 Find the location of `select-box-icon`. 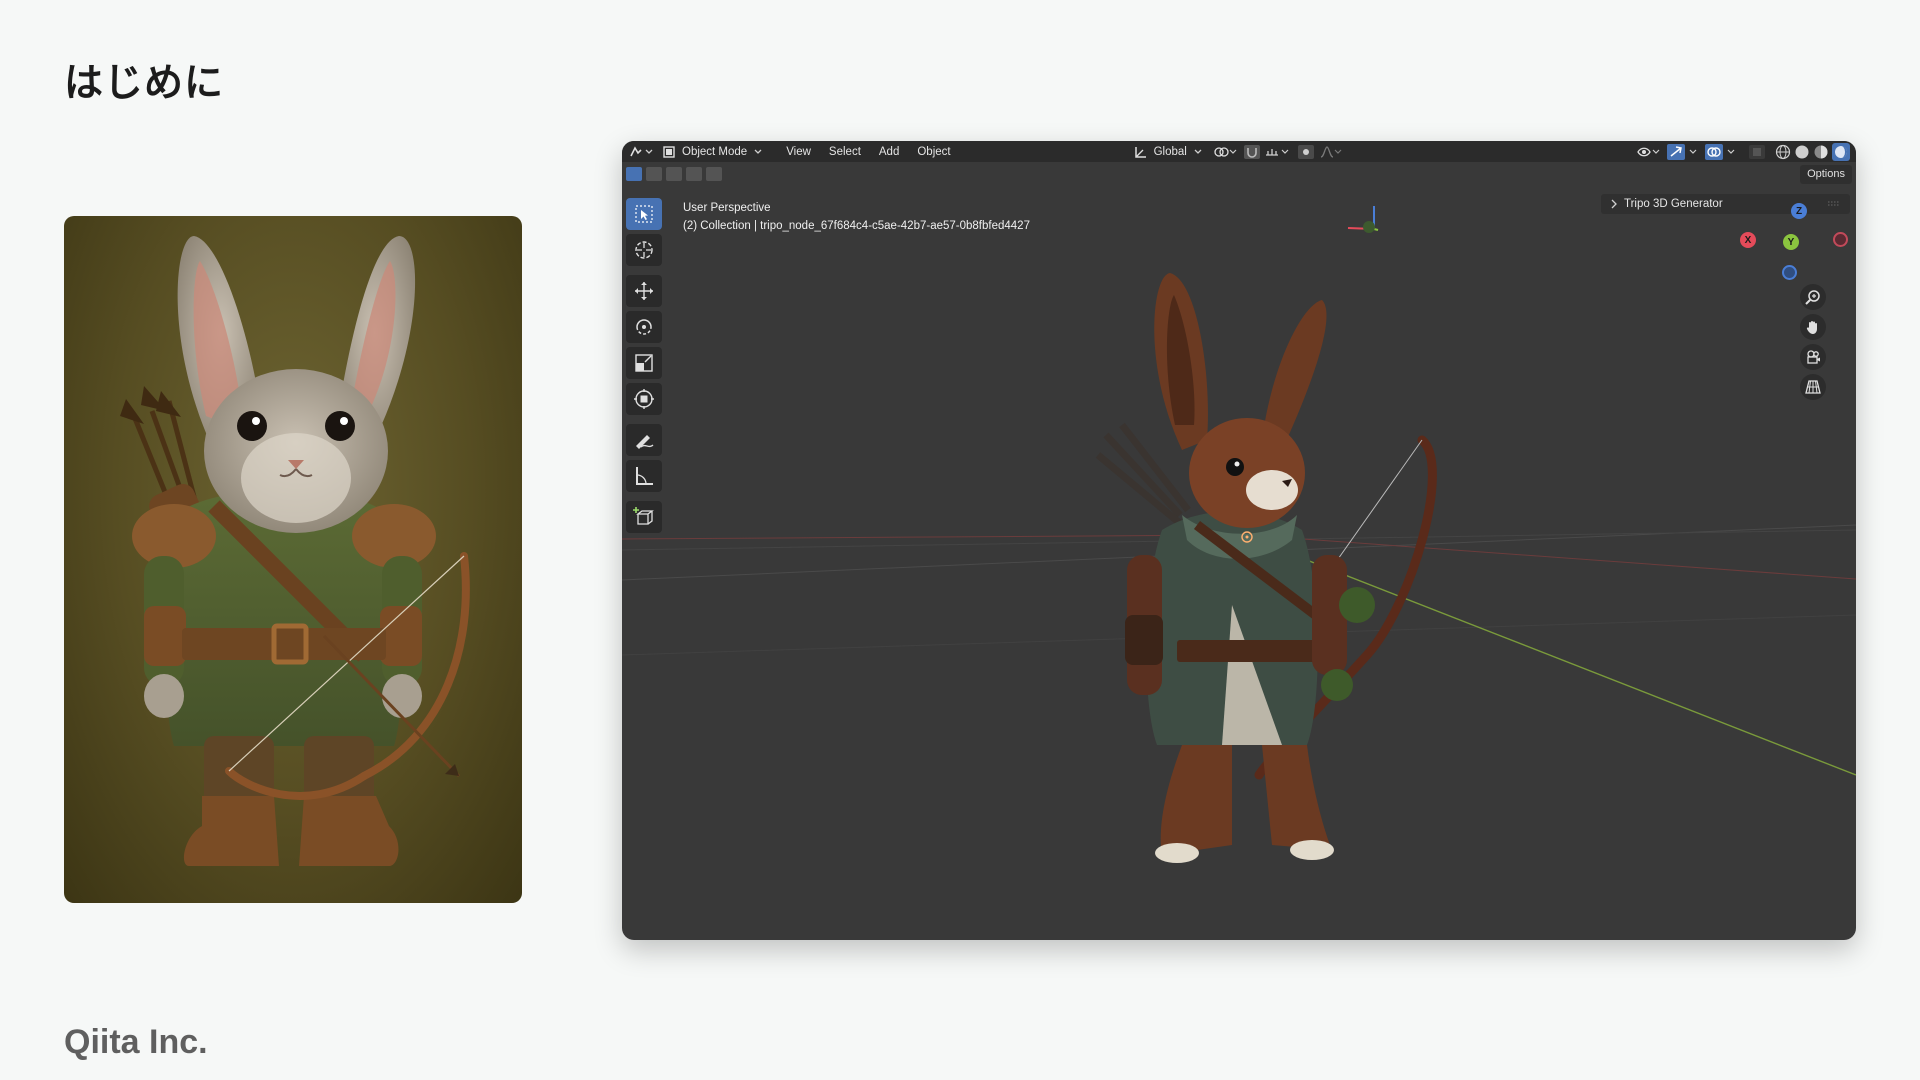

select-box-icon is located at coordinates (644, 214).